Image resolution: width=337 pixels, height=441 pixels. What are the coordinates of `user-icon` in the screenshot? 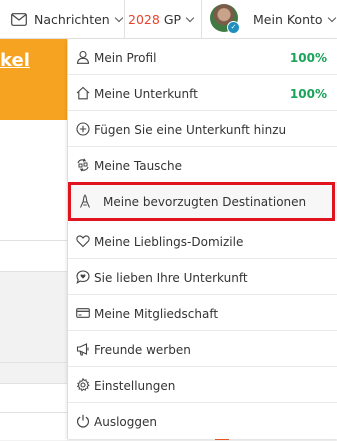 It's located at (83, 57).